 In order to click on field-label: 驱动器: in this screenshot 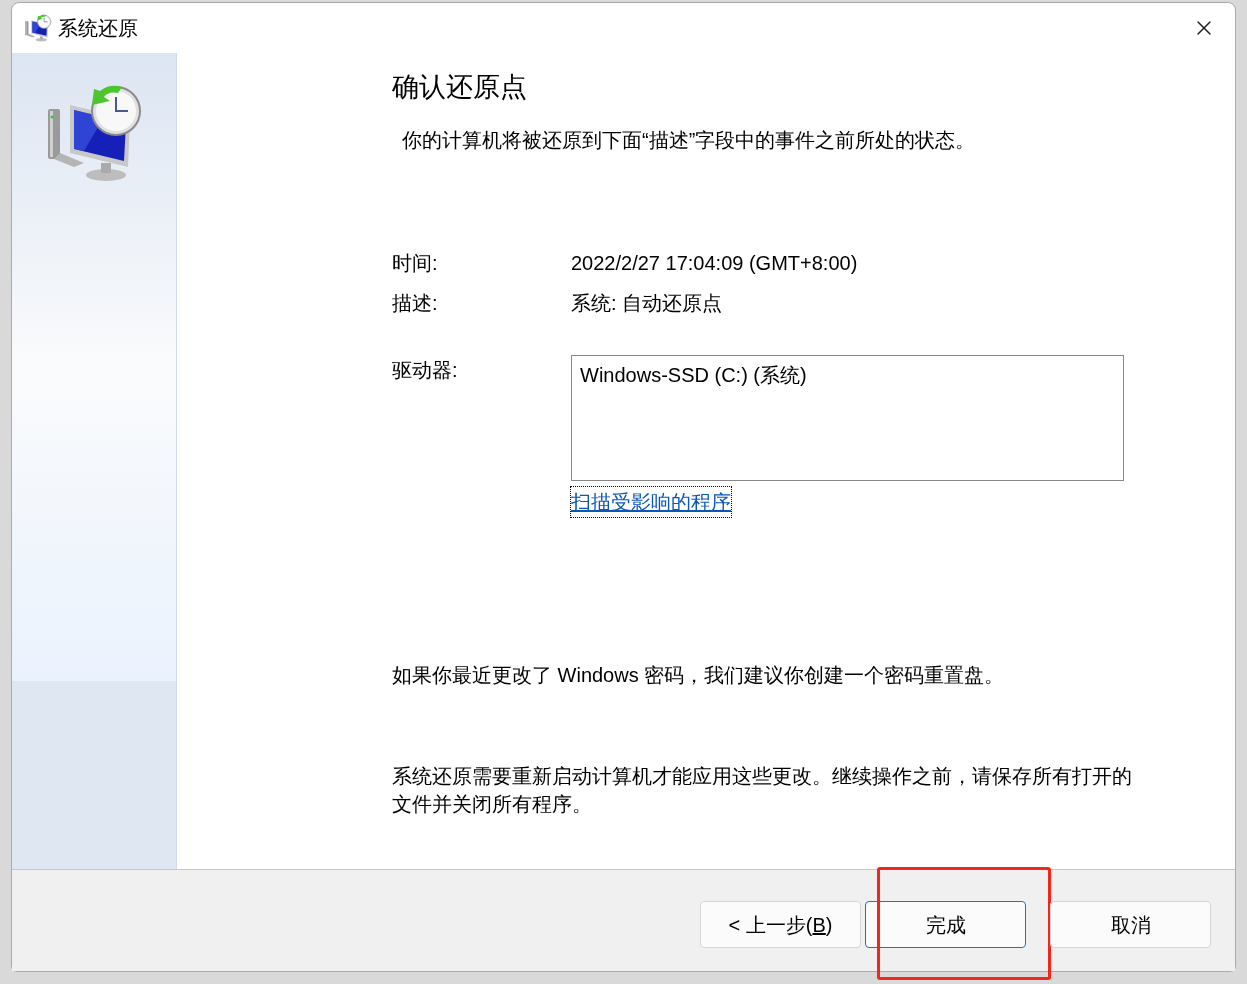, I will do `click(425, 370)`.